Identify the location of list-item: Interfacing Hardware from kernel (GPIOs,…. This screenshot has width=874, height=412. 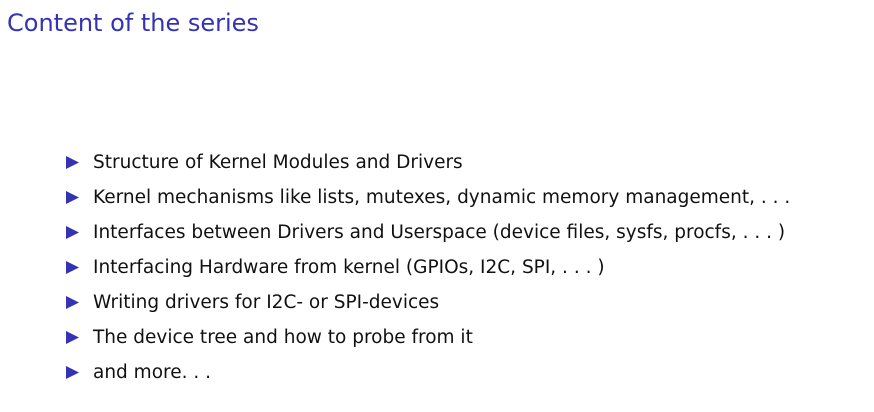
(428, 267).